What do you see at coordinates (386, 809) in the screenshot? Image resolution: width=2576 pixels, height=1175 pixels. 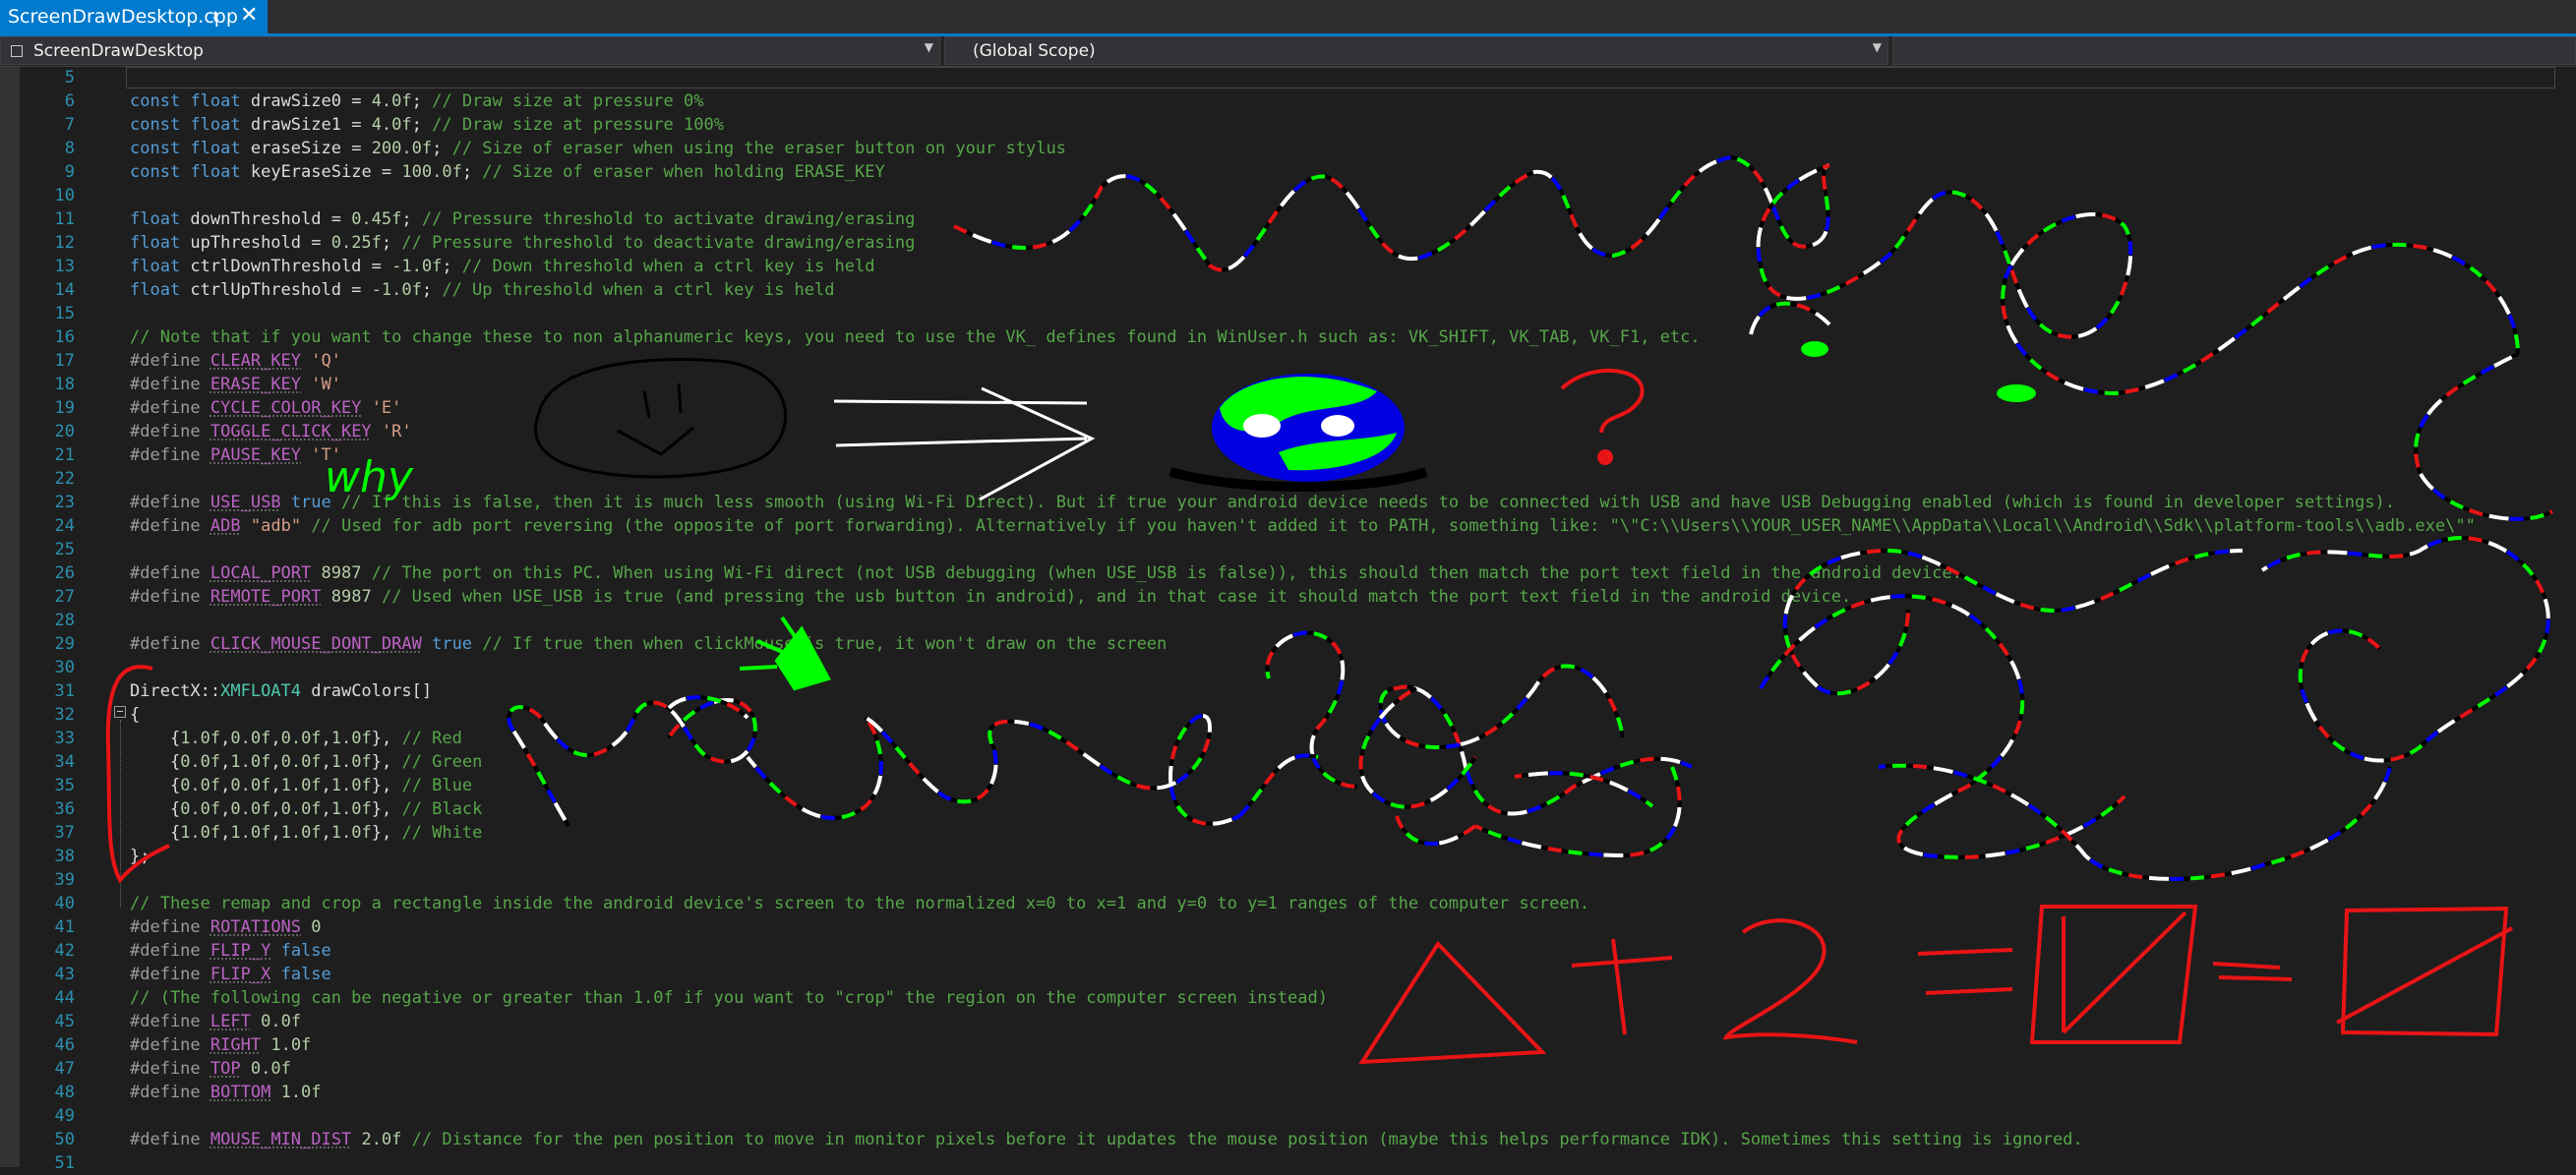 I see `code-token: },` at bounding box center [386, 809].